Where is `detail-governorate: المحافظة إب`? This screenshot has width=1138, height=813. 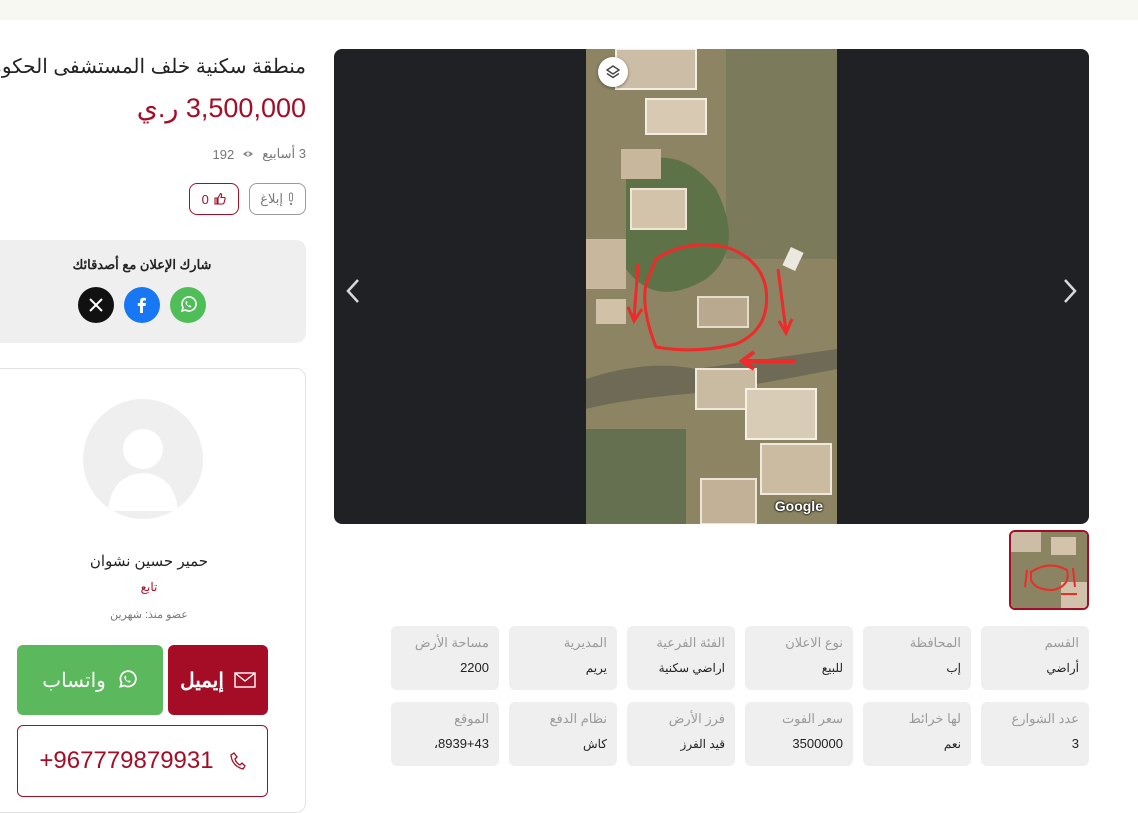
detail-governorate: المحافظة إب is located at coordinates (917, 658).